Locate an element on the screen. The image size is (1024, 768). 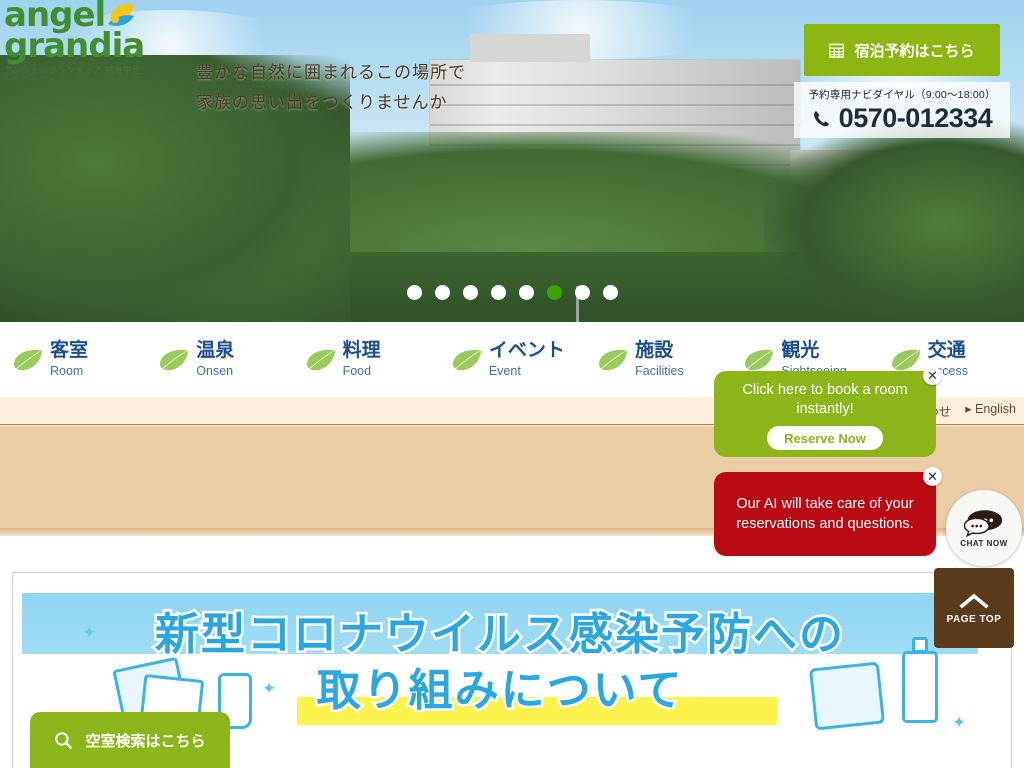
hero-copy-line2: 家族の思い出をつくりませんか is located at coordinates (322, 103).